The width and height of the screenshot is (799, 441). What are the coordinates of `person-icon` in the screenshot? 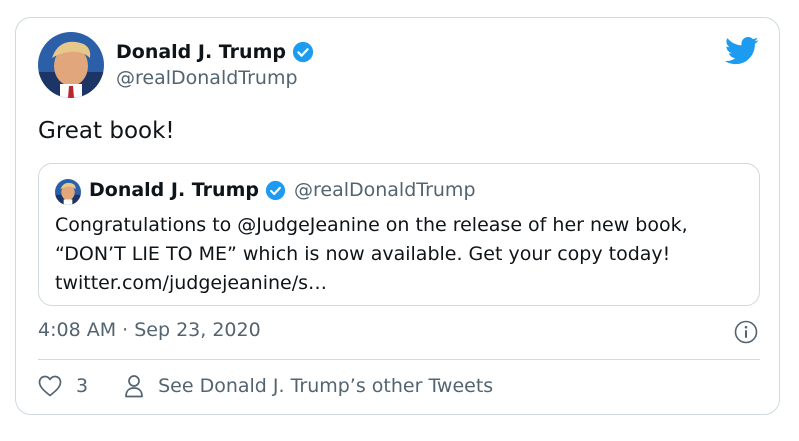 It's located at (134, 386).